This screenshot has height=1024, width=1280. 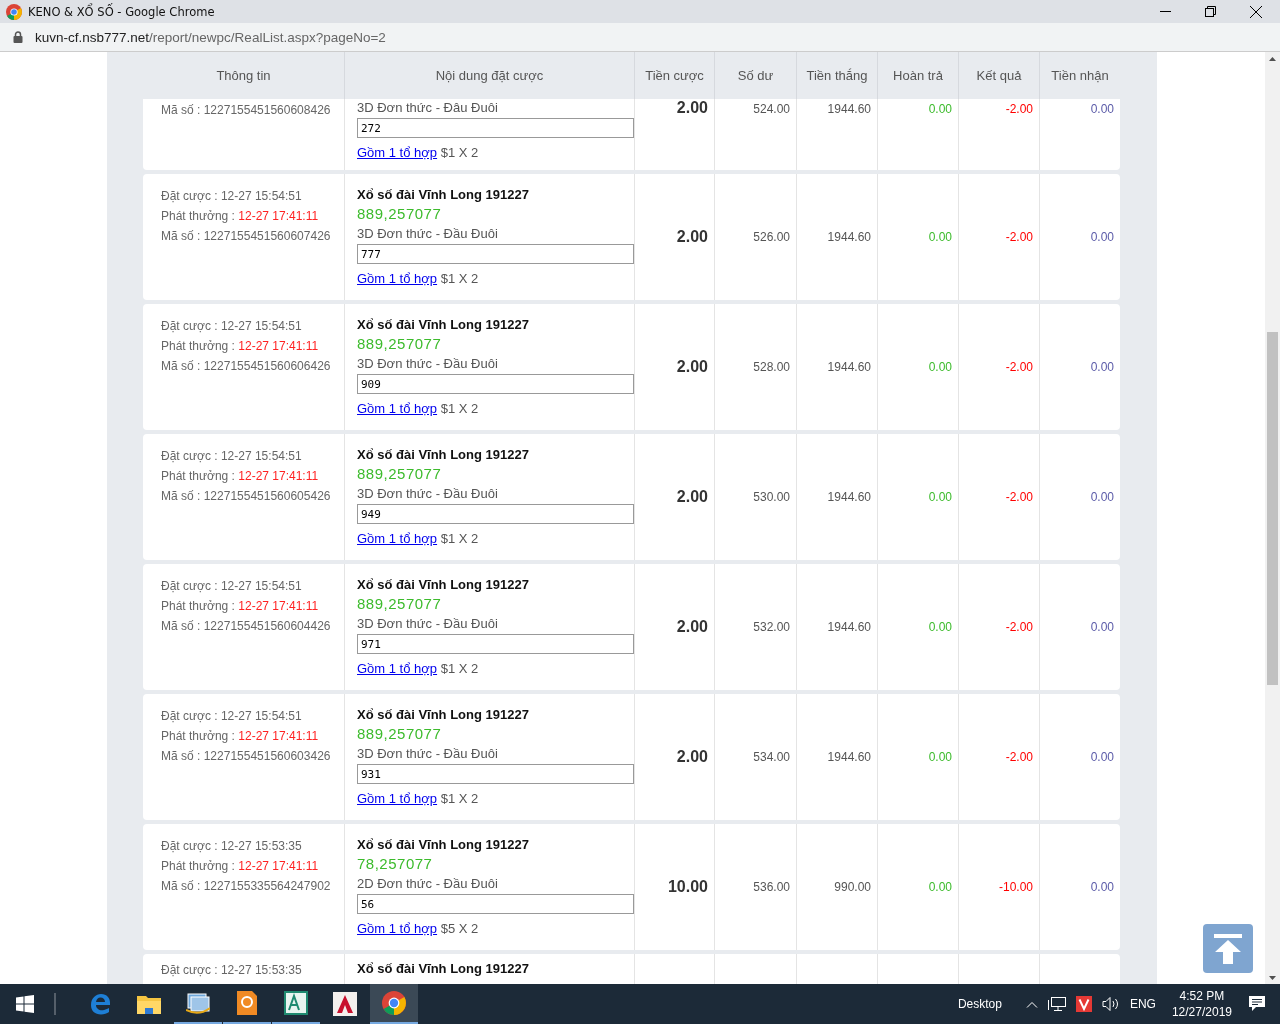 What do you see at coordinates (771, 497) in the screenshot?
I see `amount-text: 530.00` at bounding box center [771, 497].